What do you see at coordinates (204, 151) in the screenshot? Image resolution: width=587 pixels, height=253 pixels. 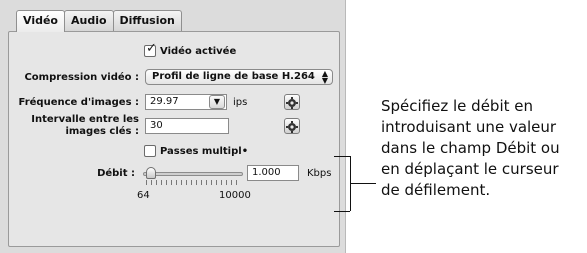 I see `multipass-label: Passes multipl•` at bounding box center [204, 151].